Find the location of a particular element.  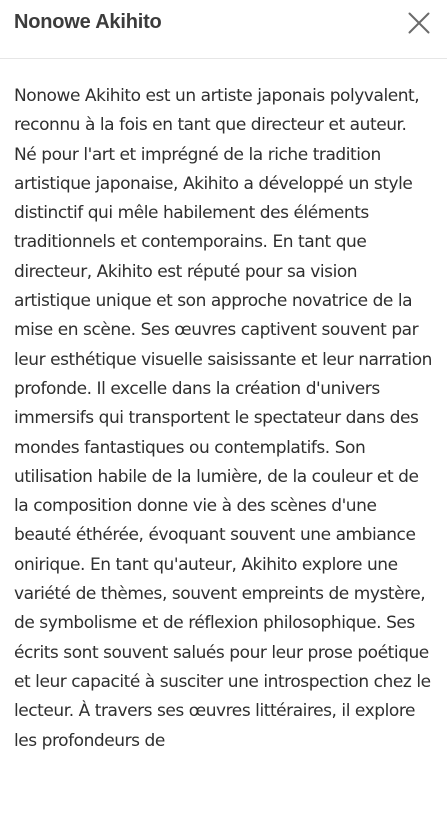

page-title: Nonowe Akihito is located at coordinates (88, 22).